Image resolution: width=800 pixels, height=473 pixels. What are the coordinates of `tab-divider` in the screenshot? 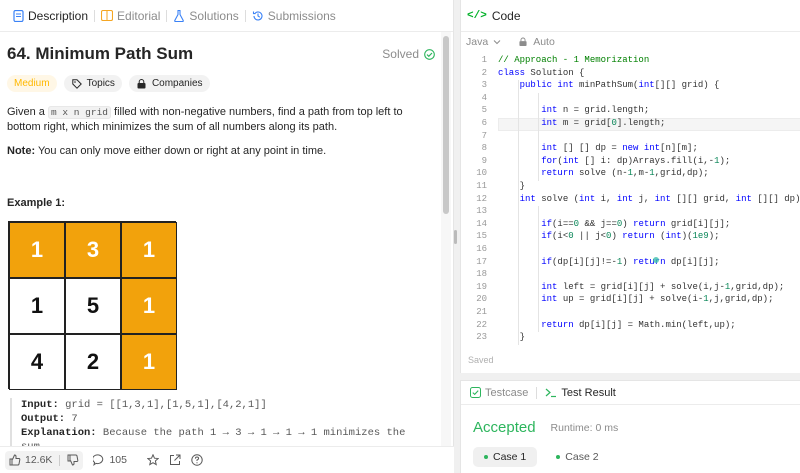 It's located at (537, 392).